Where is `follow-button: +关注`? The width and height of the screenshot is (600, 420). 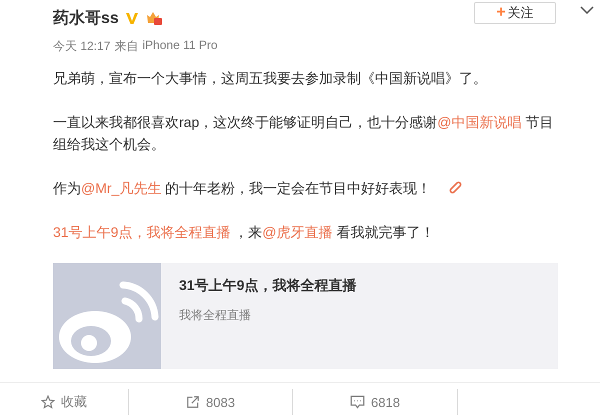
follow-button: +关注 is located at coordinates (515, 13).